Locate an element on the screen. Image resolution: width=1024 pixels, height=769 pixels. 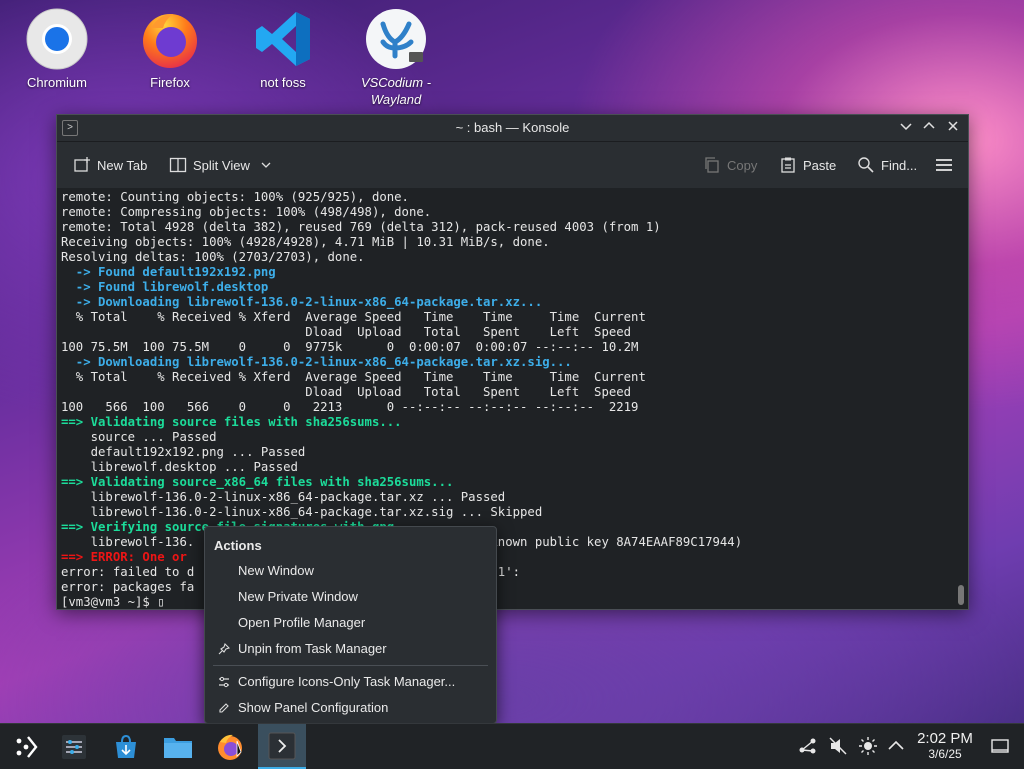
paste-button: Paste is located at coordinates (807, 165).